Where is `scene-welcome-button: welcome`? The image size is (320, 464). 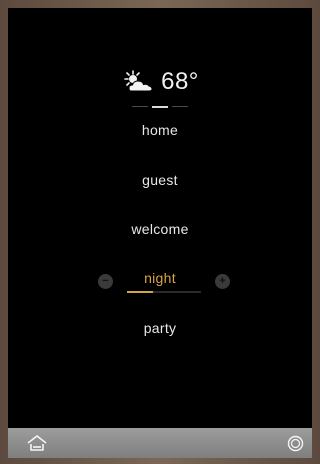 scene-welcome-button: welcome is located at coordinates (160, 229).